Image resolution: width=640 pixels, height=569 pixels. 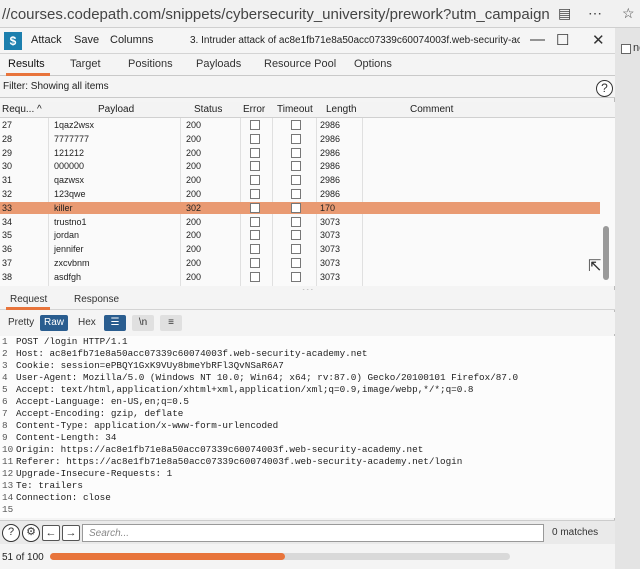 I want to click on match-count: 0 matches, so click(x=575, y=532).